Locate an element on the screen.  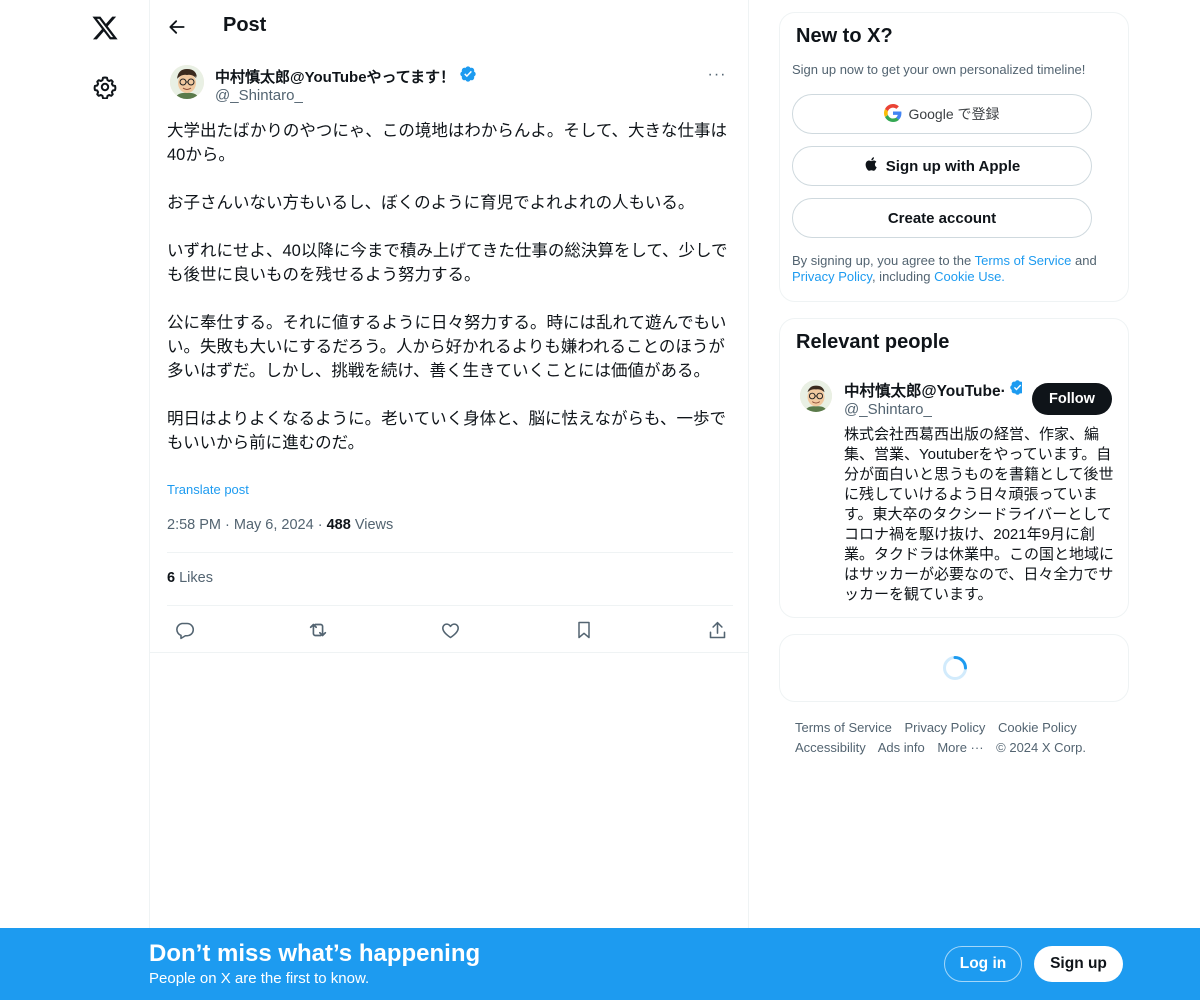
like-icon is located at coordinates (450, 630).